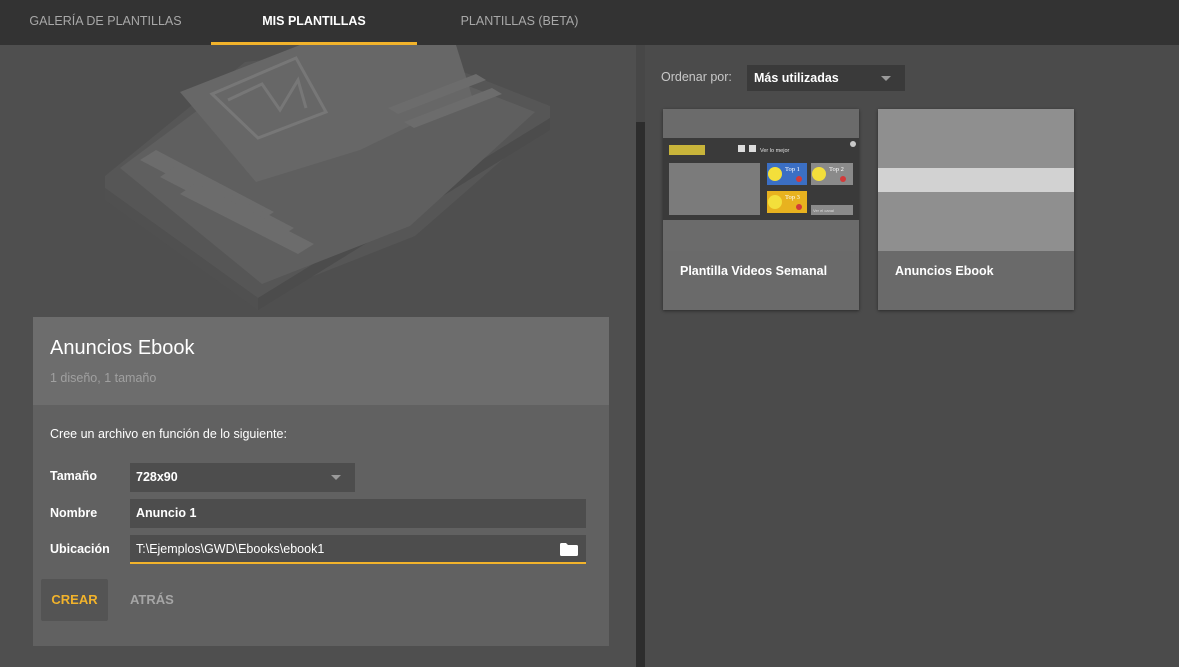 The height and width of the screenshot is (667, 1179). What do you see at coordinates (792, 197) in the screenshot?
I see `preview-badge-3: Top 3` at bounding box center [792, 197].